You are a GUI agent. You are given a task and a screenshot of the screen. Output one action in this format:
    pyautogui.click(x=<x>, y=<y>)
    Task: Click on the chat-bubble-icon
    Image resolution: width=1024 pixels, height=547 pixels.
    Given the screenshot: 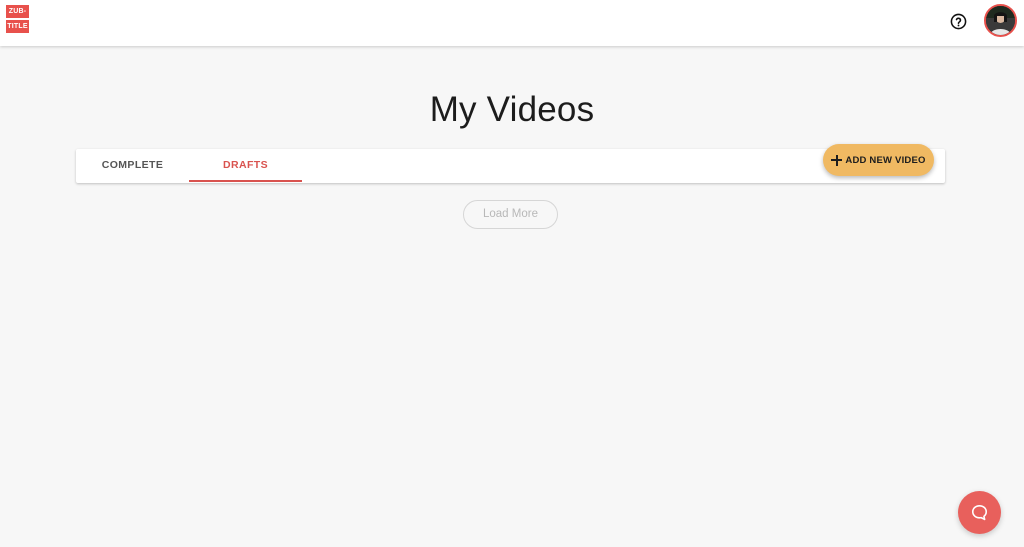 What is the action you would take?
    pyautogui.click(x=979, y=512)
    